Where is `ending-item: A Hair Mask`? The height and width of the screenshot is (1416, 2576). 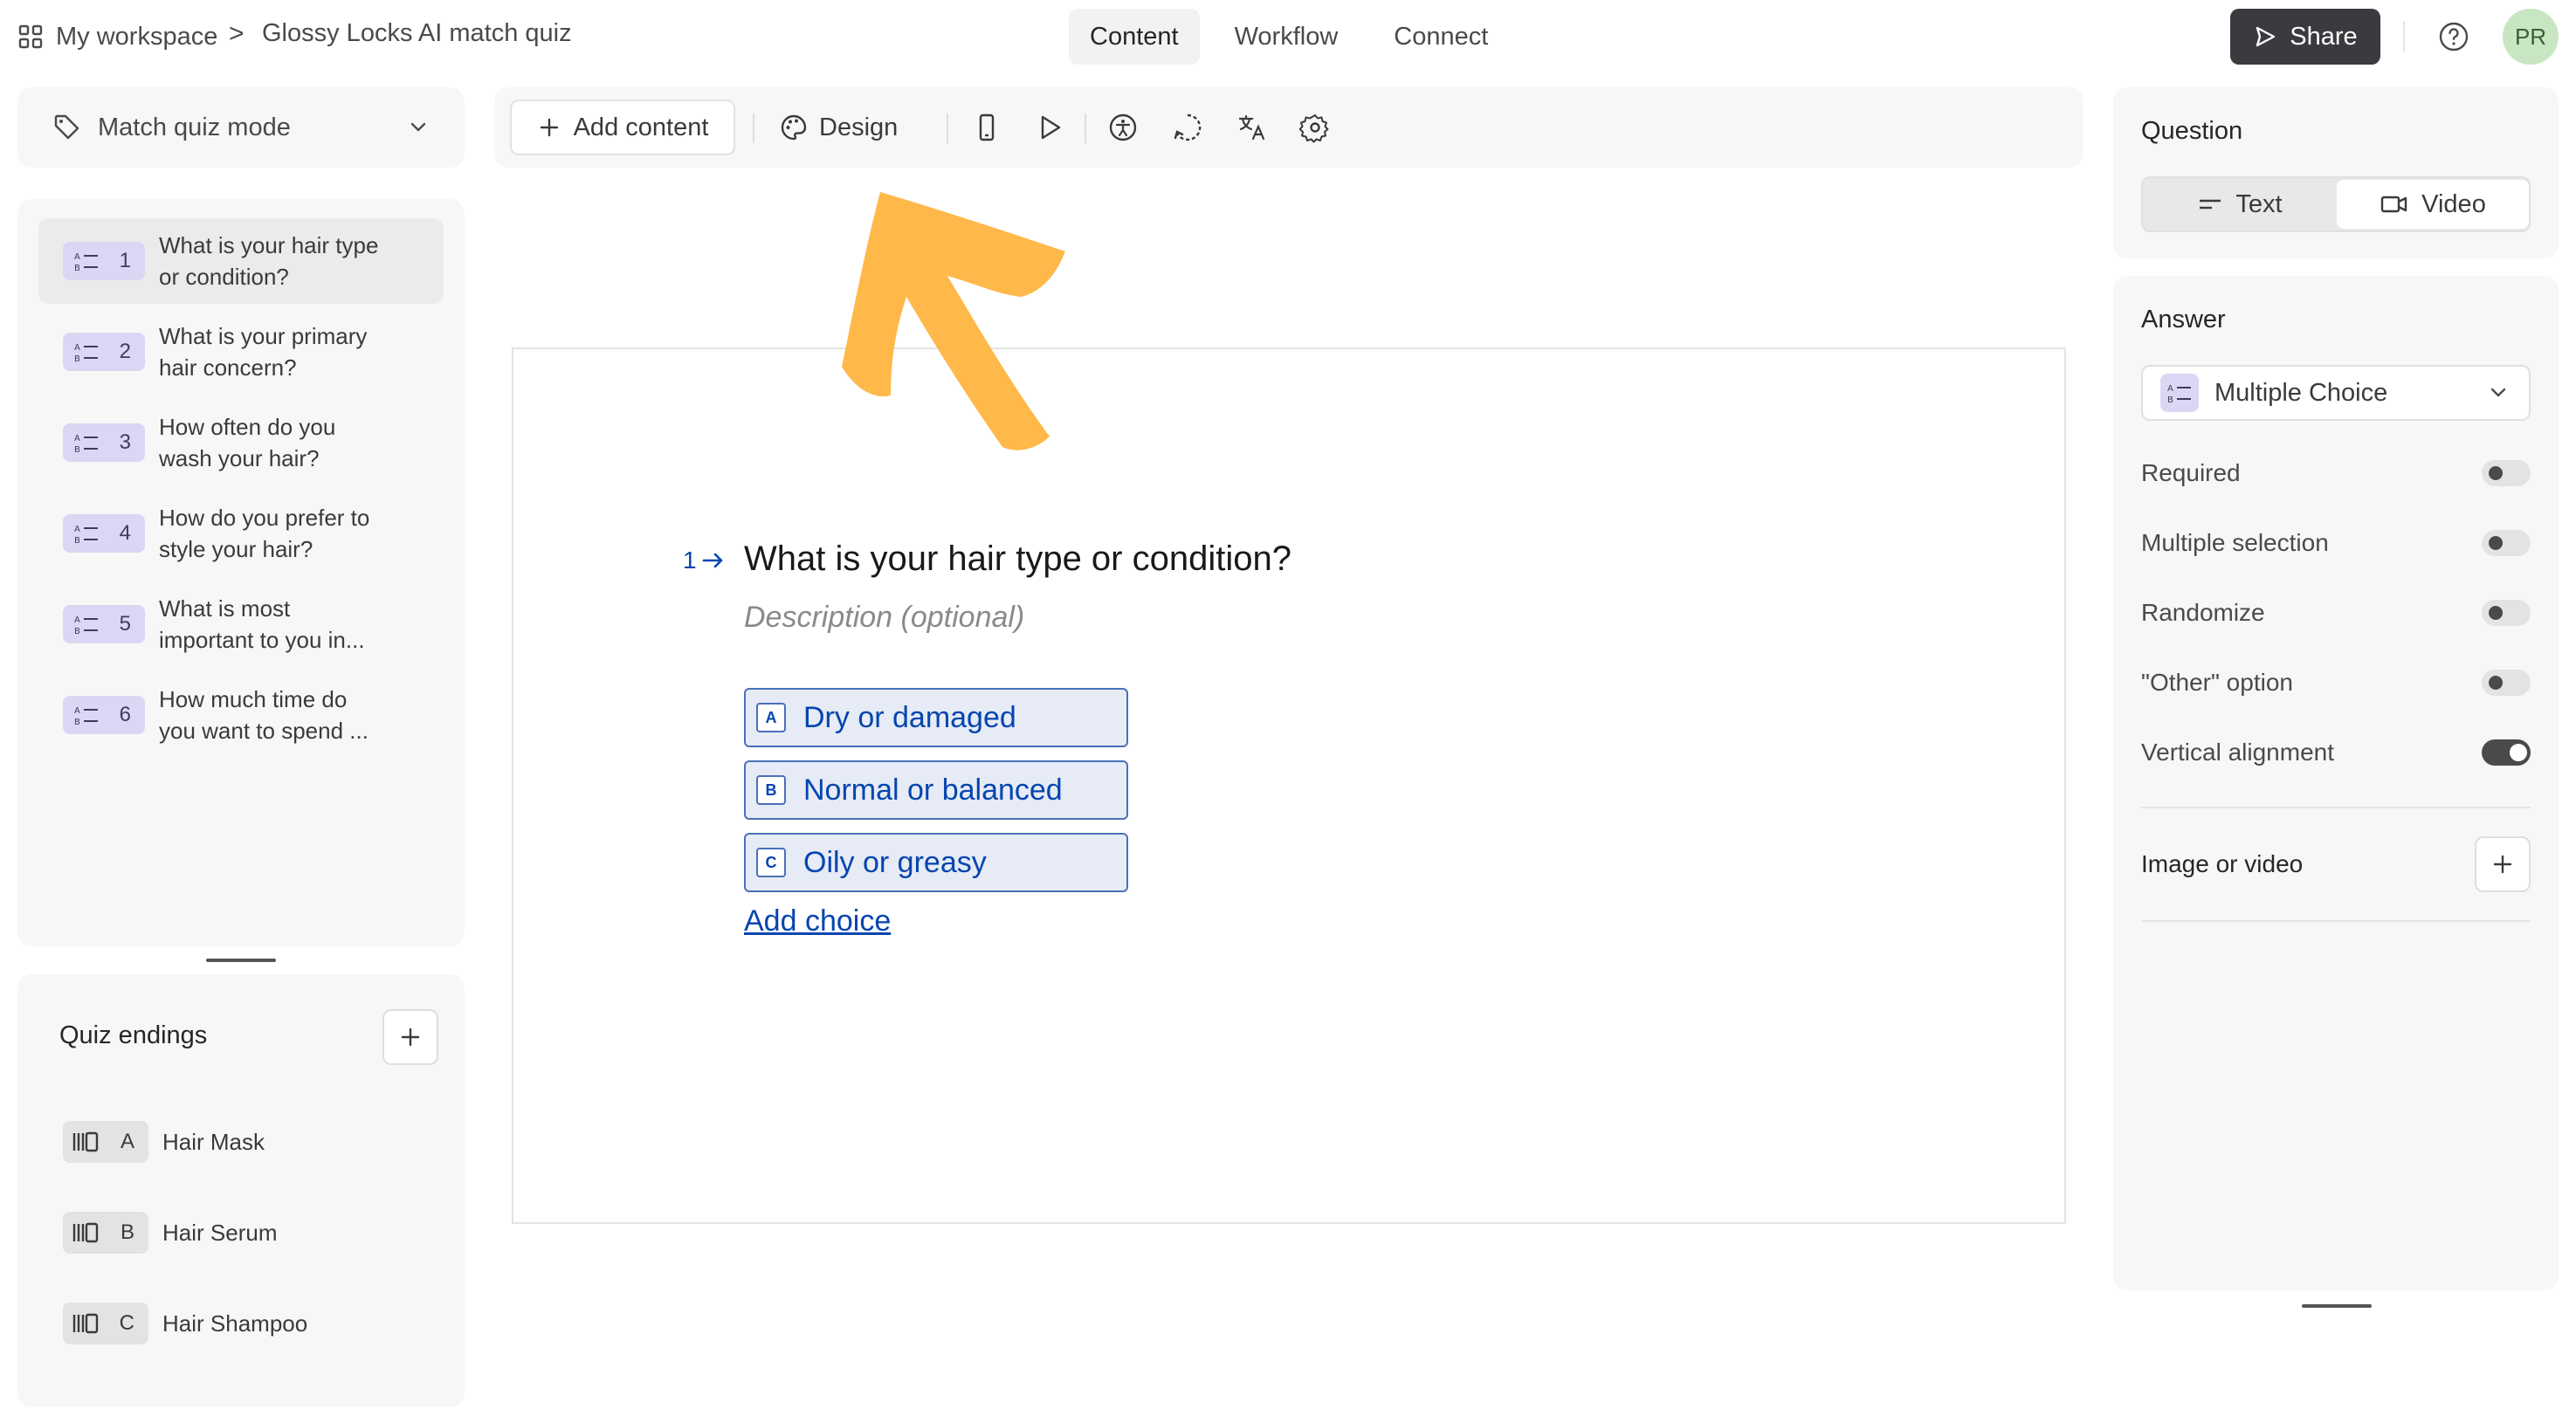 ending-item: A Hair Mask is located at coordinates (164, 1142).